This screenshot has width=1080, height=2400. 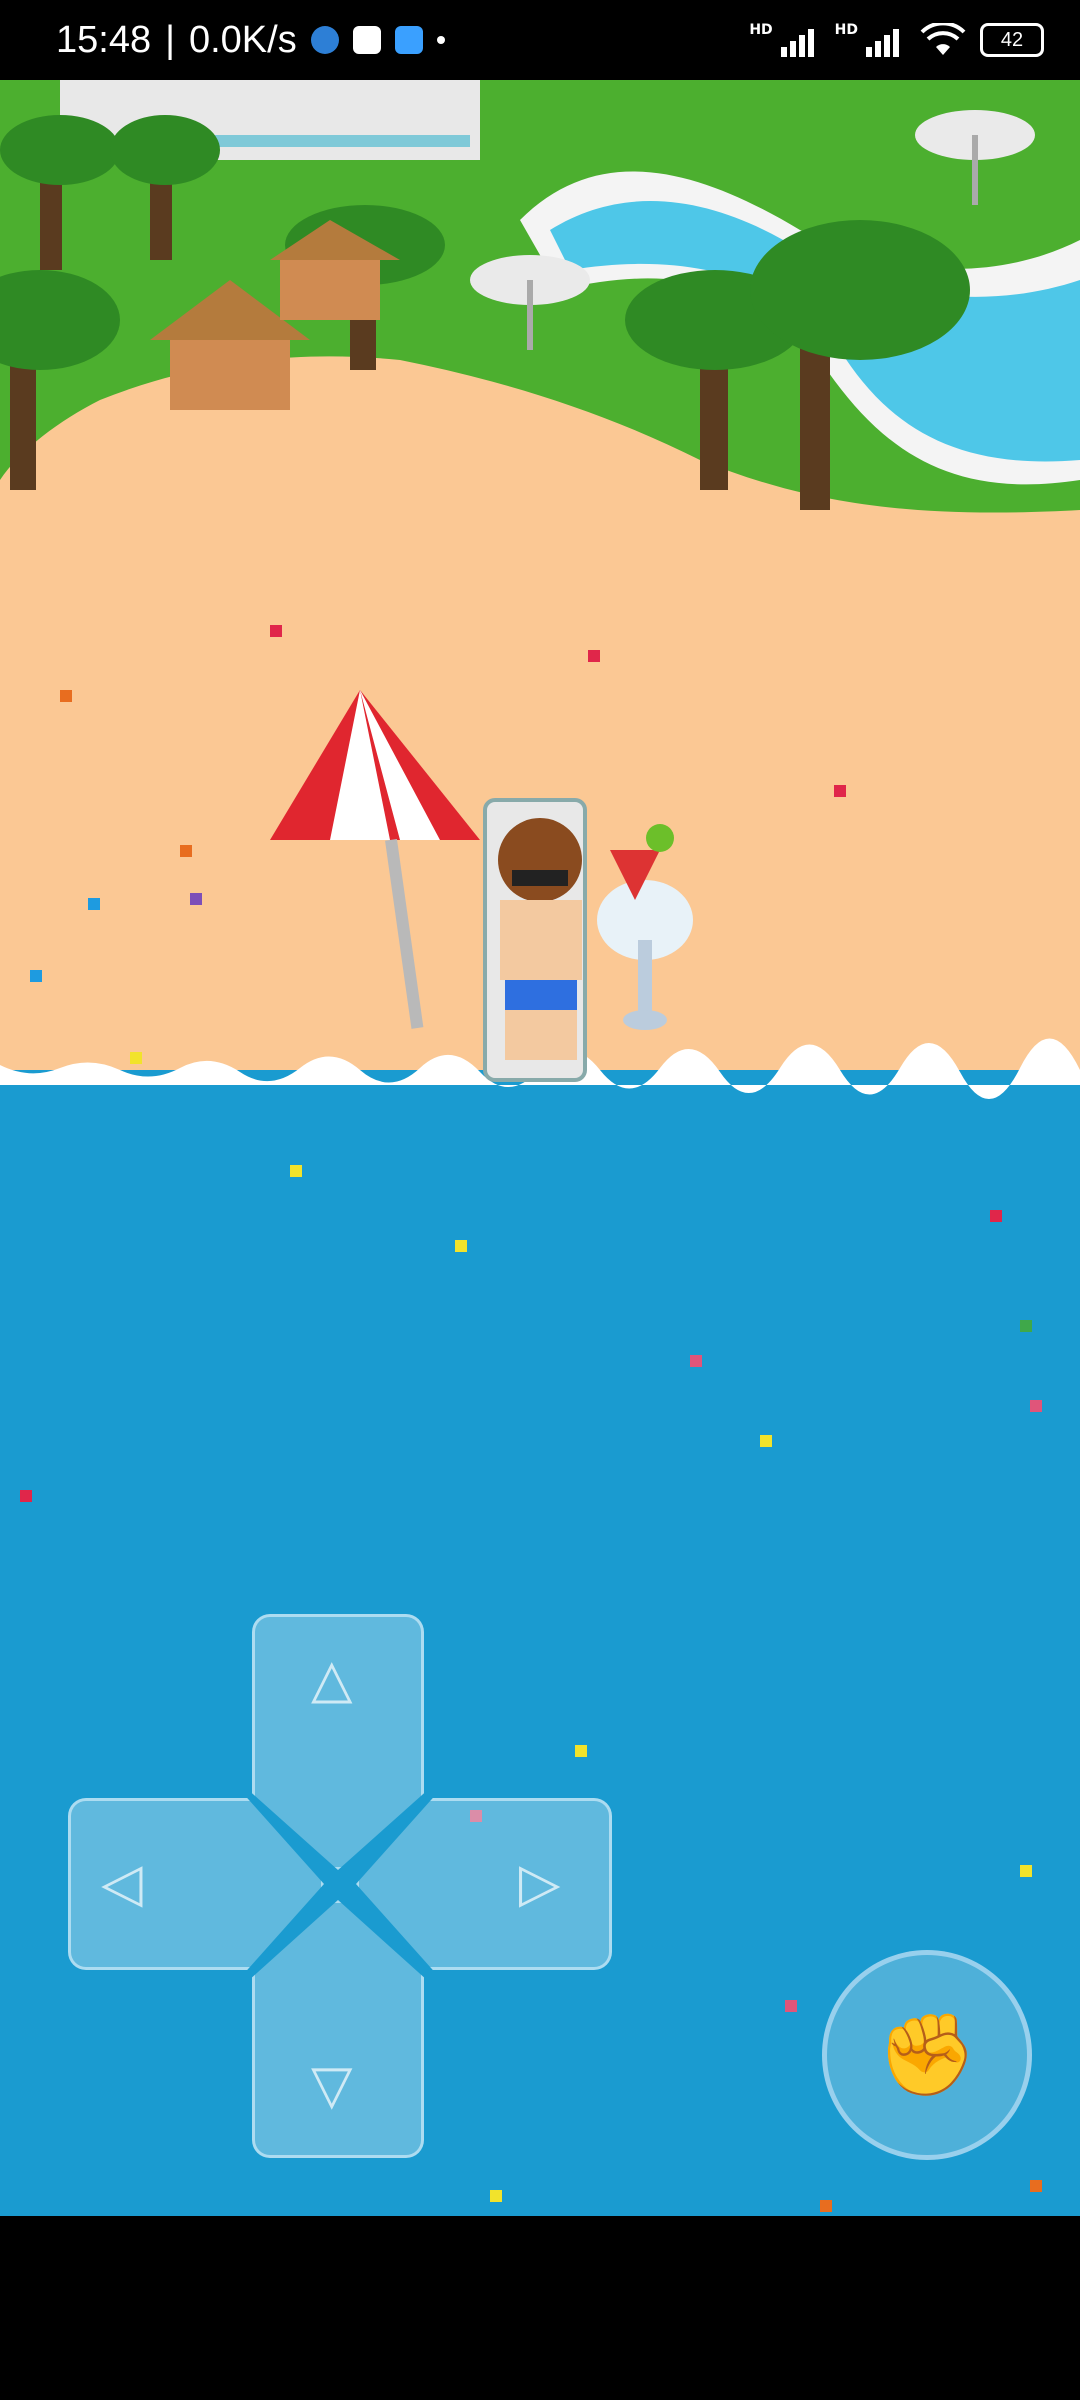 What do you see at coordinates (332, 2084) in the screenshot?
I see `triangle-down-icon: ▽` at bounding box center [332, 2084].